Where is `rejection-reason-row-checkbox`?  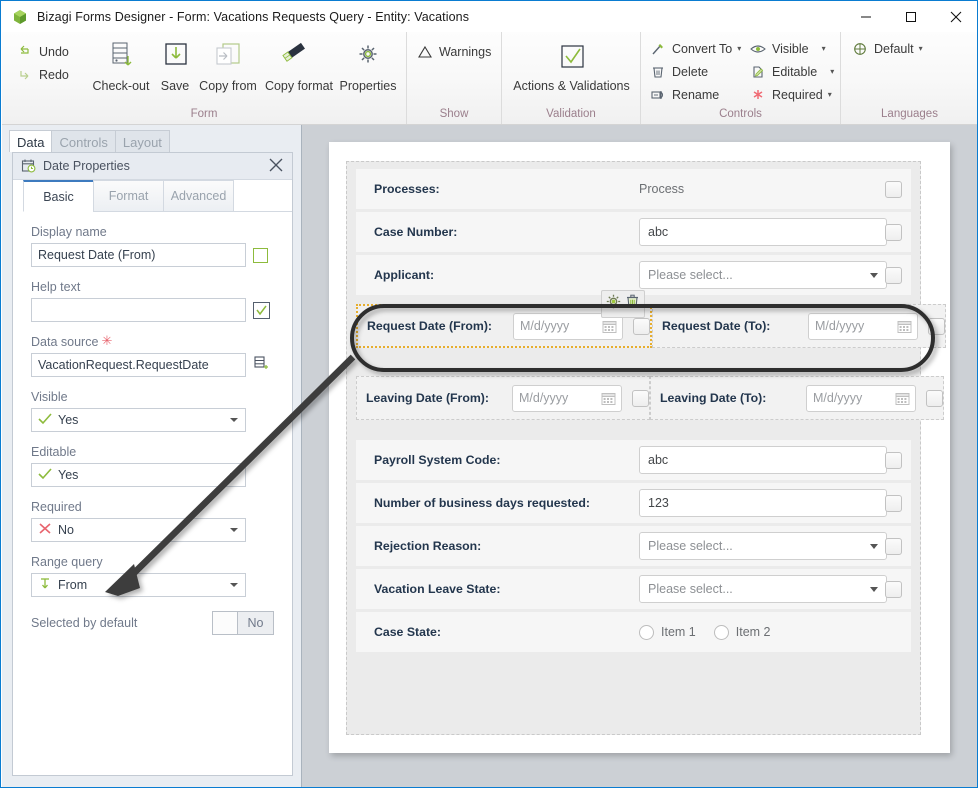 rejection-reason-row-checkbox is located at coordinates (893, 546).